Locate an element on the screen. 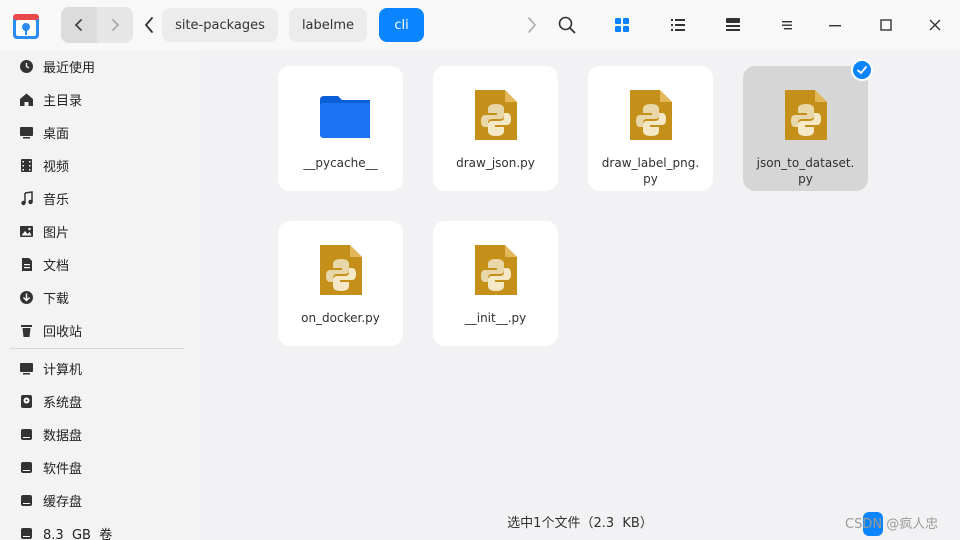  sidebar-item-video: 视频 is located at coordinates (100, 165).